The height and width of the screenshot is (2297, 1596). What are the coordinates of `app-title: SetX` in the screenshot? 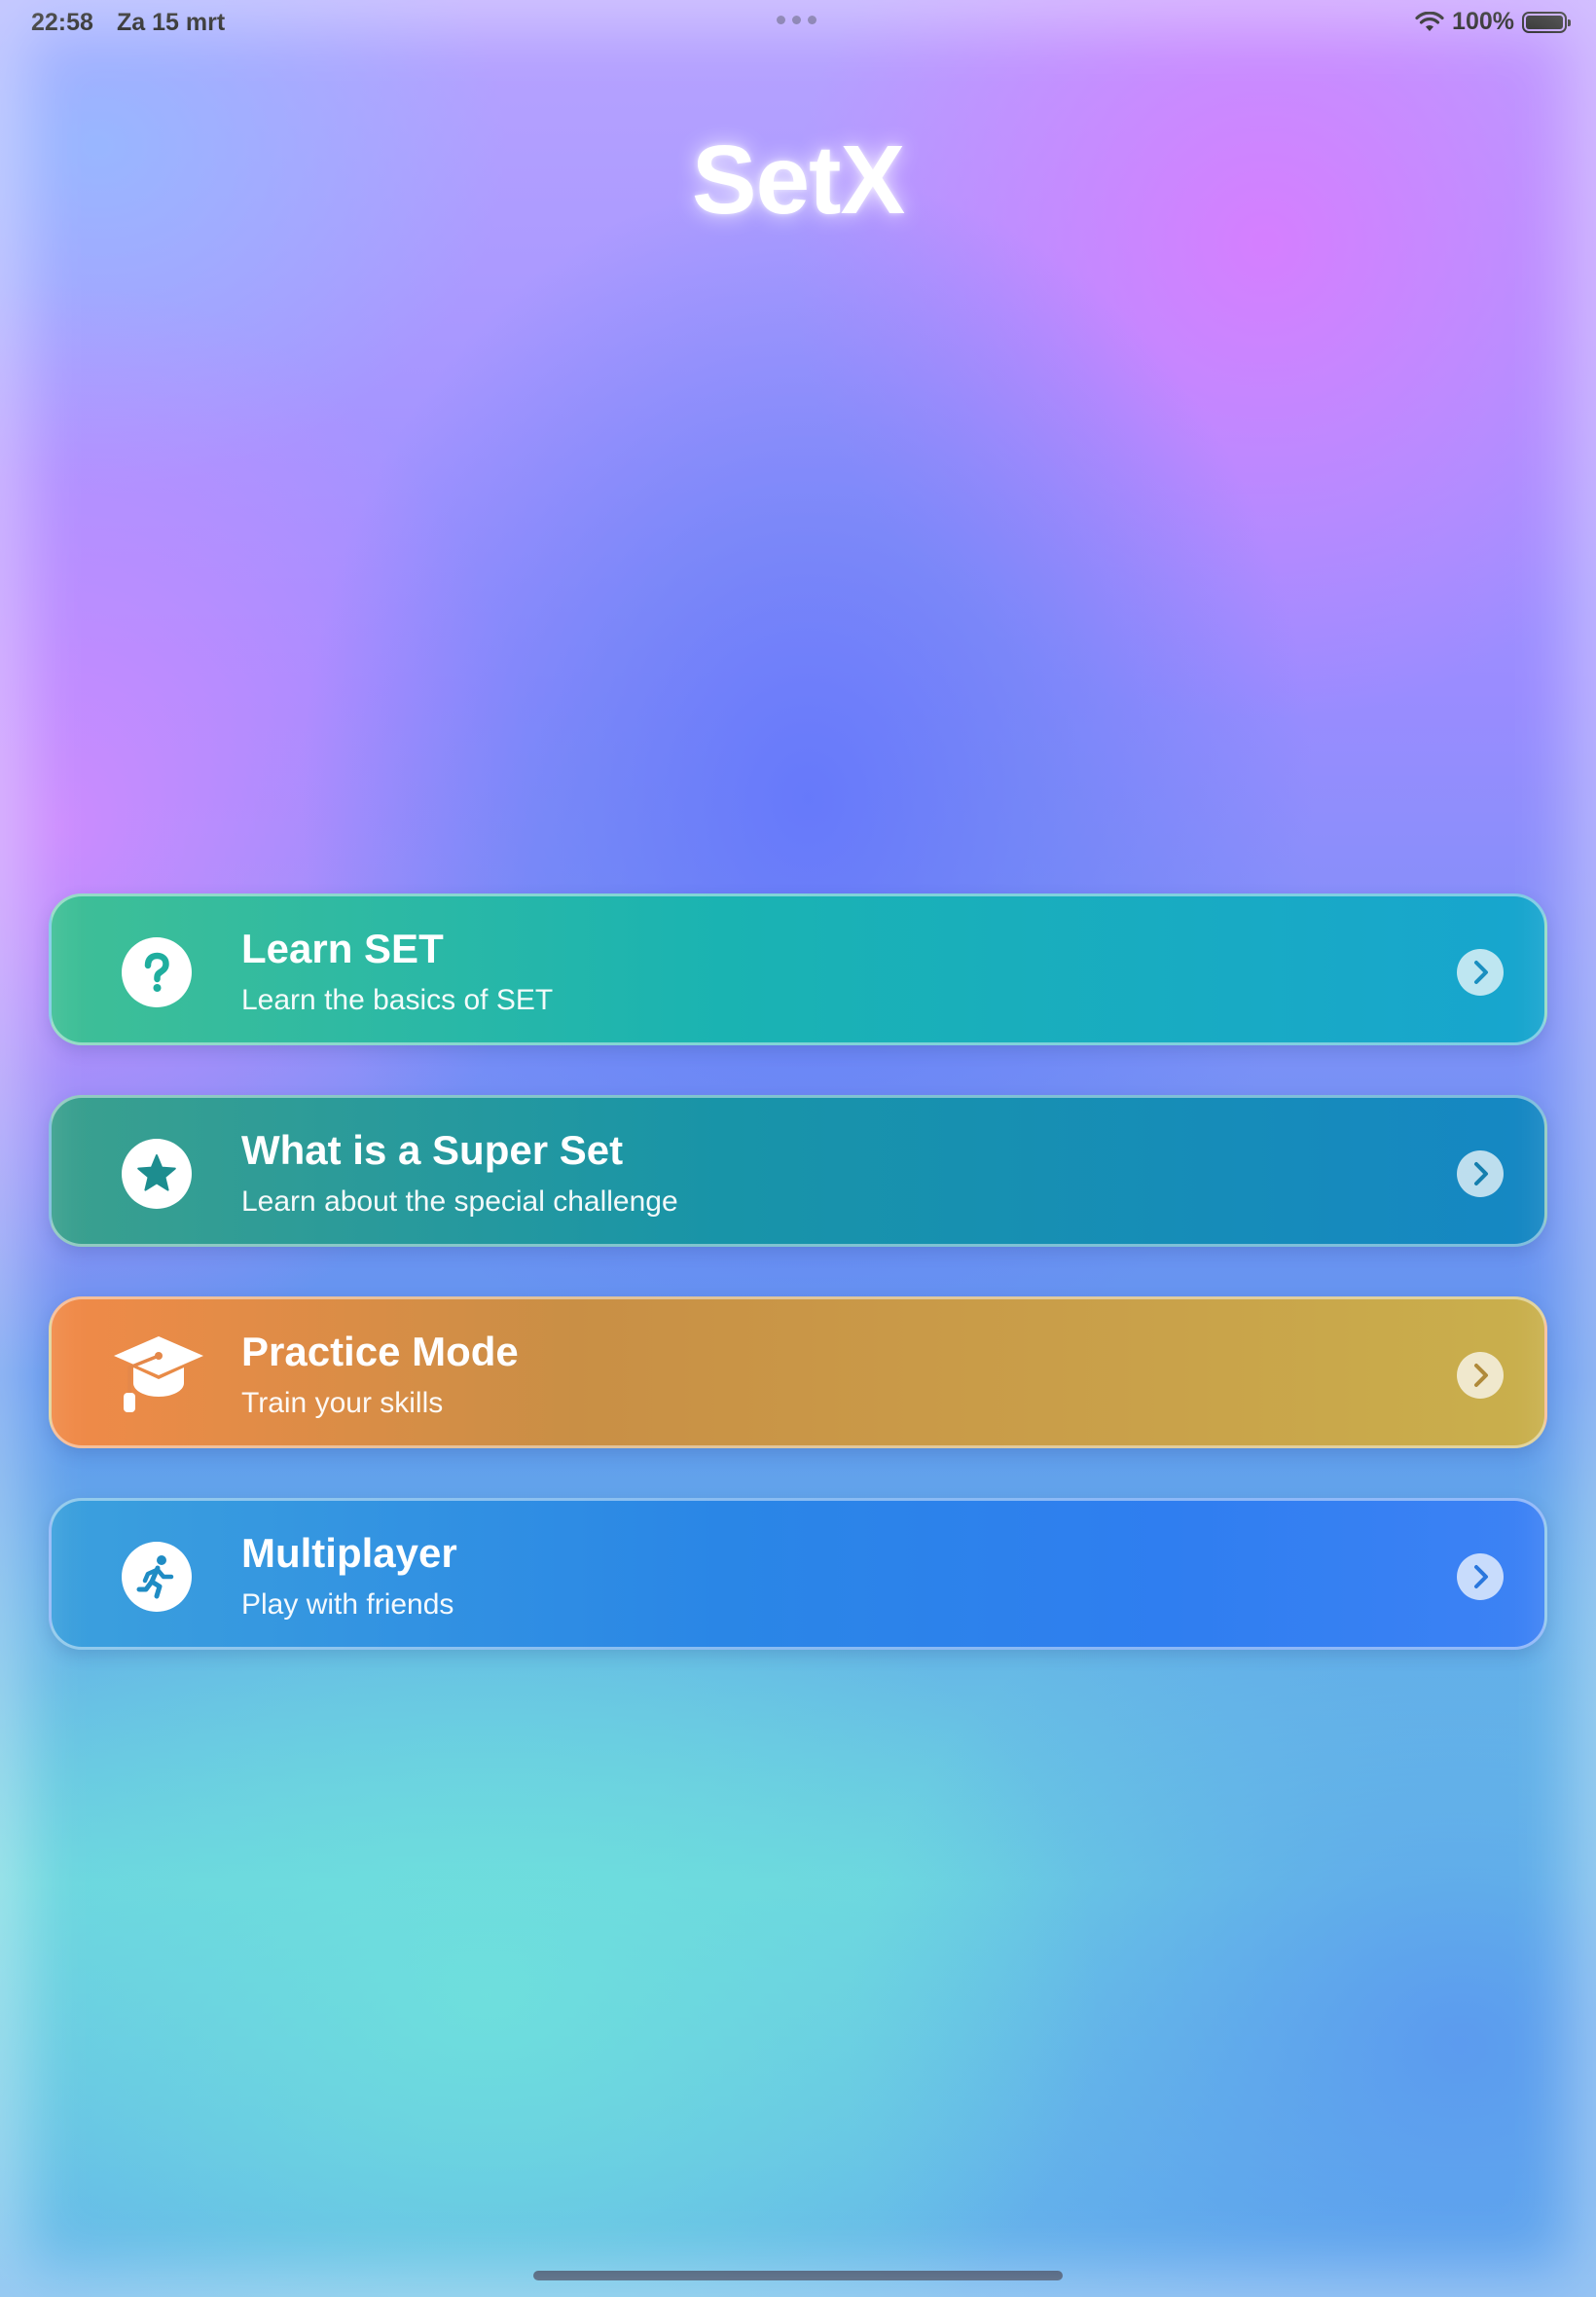 It's located at (798, 180).